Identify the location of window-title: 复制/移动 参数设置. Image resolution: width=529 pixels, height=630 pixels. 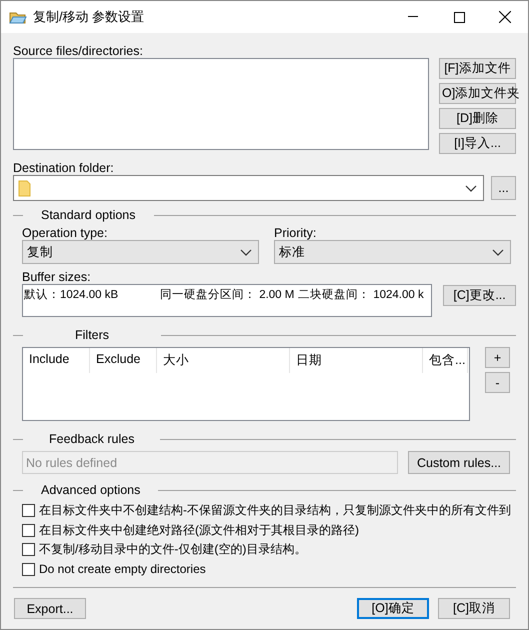
(89, 17).